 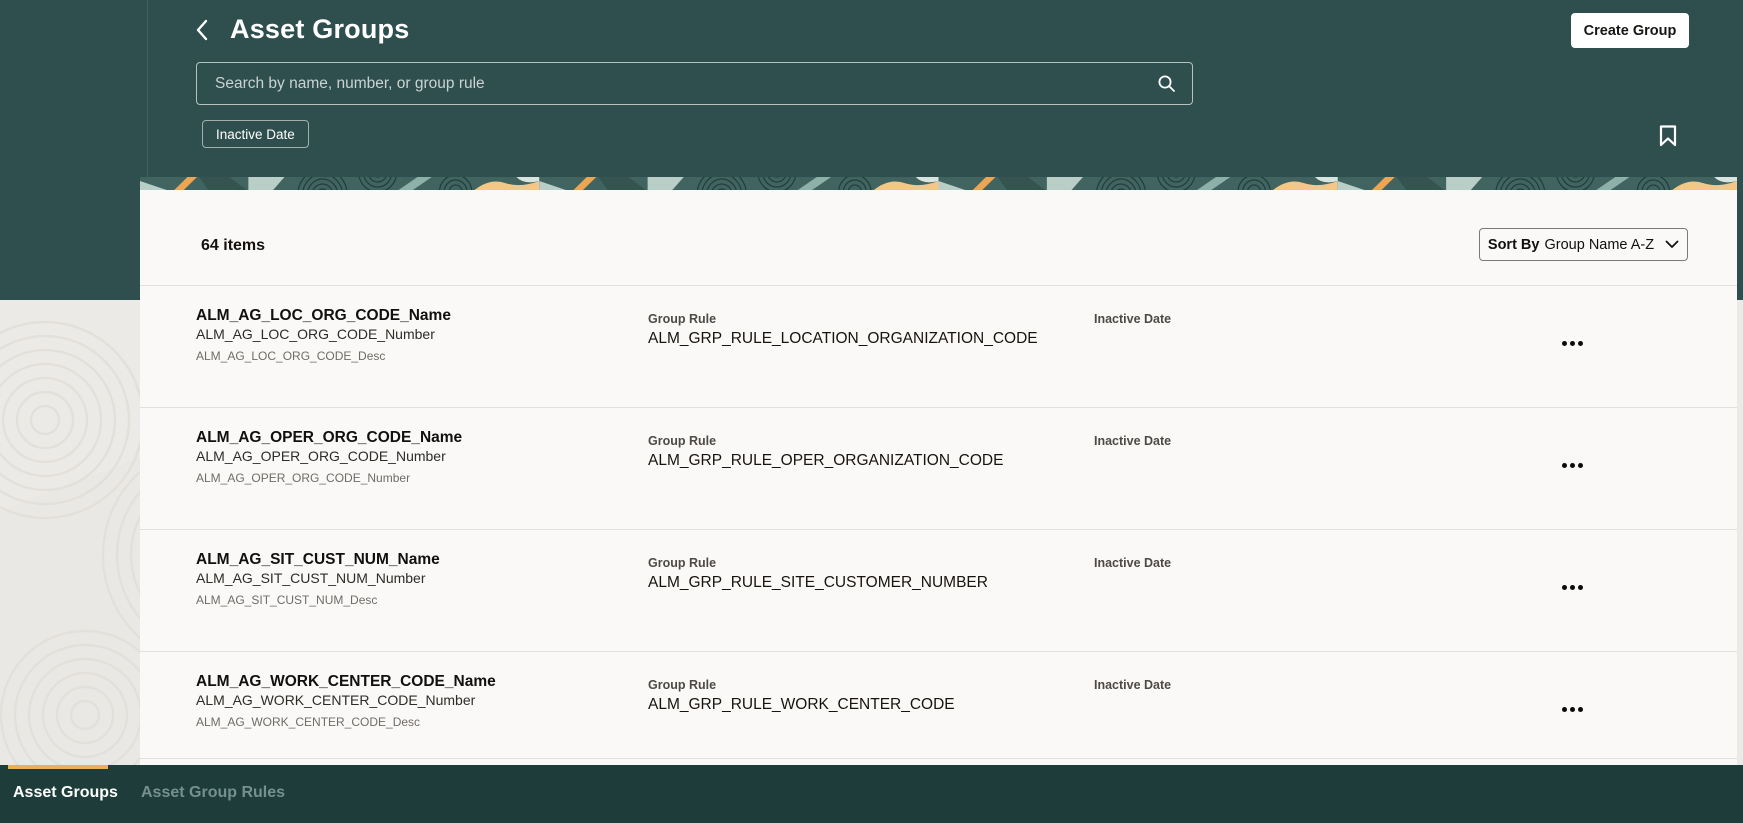 What do you see at coordinates (346, 681) in the screenshot?
I see `asset-group-name: ALM_AG_WORK_CENTER_CODE_Name` at bounding box center [346, 681].